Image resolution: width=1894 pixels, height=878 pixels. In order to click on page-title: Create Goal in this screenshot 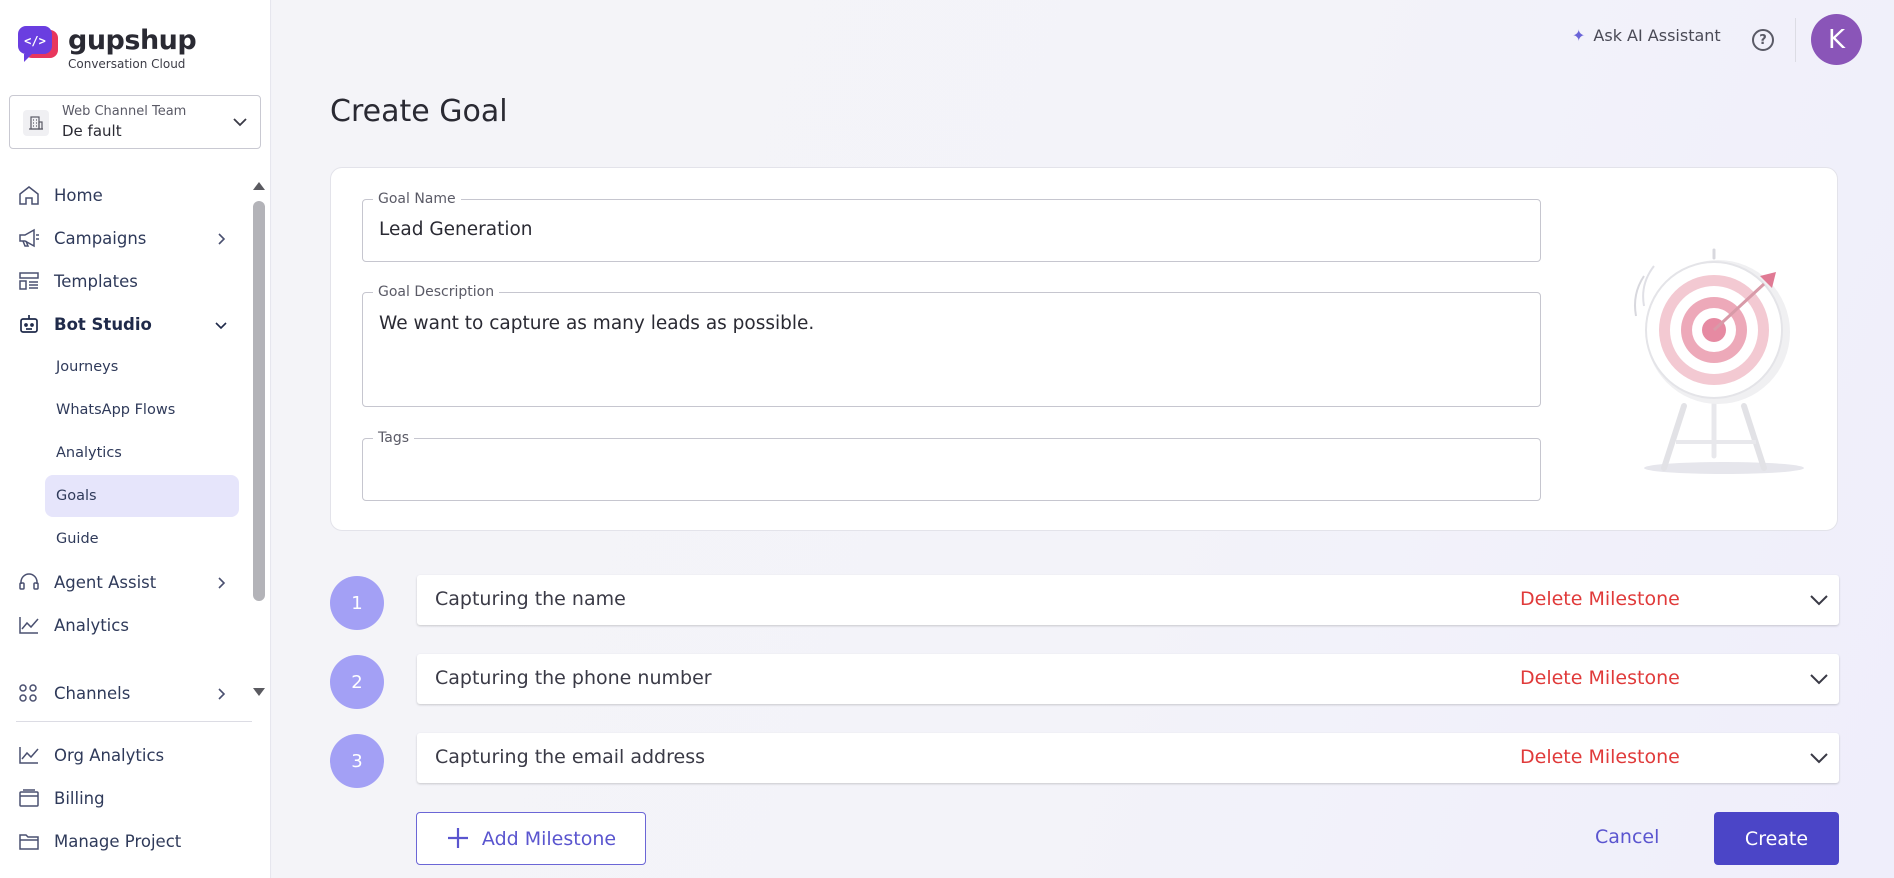, I will do `click(419, 111)`.